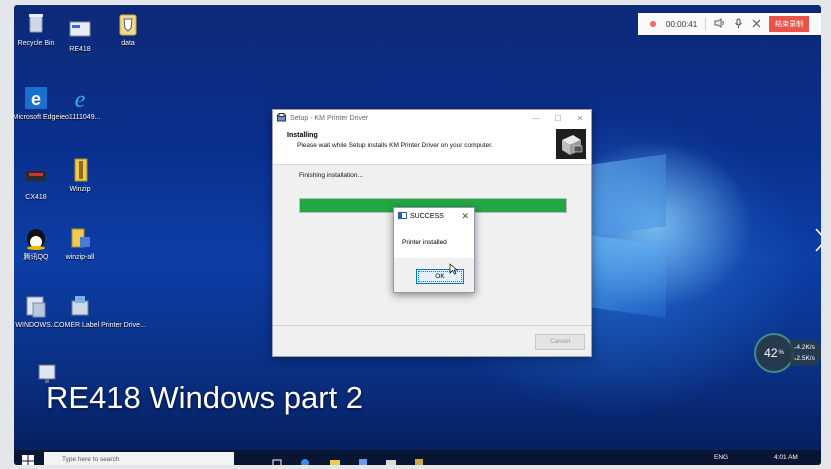 The height and width of the screenshot is (469, 831). What do you see at coordinates (817, 242) in the screenshot?
I see `next-slide-arrow-icon` at bounding box center [817, 242].